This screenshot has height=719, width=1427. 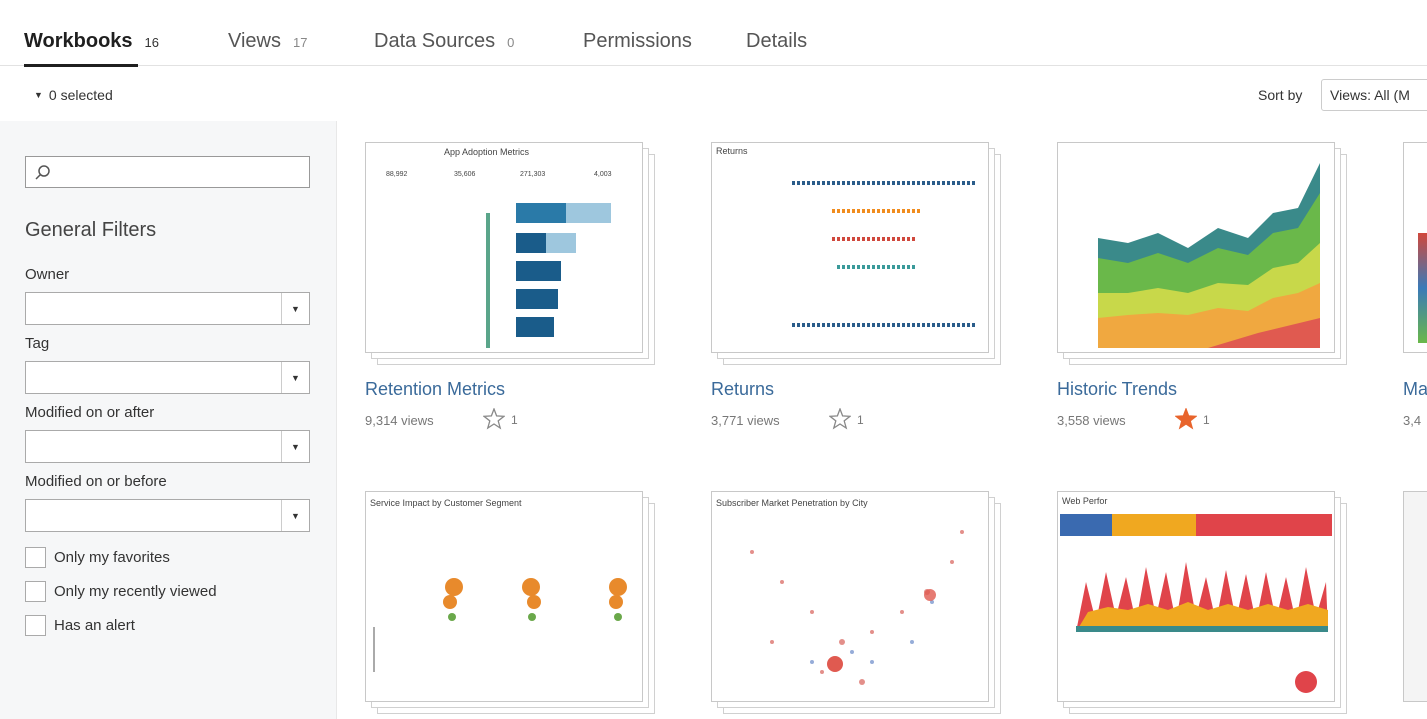 What do you see at coordinates (167, 446) in the screenshot?
I see `modified-after-select: ▼` at bounding box center [167, 446].